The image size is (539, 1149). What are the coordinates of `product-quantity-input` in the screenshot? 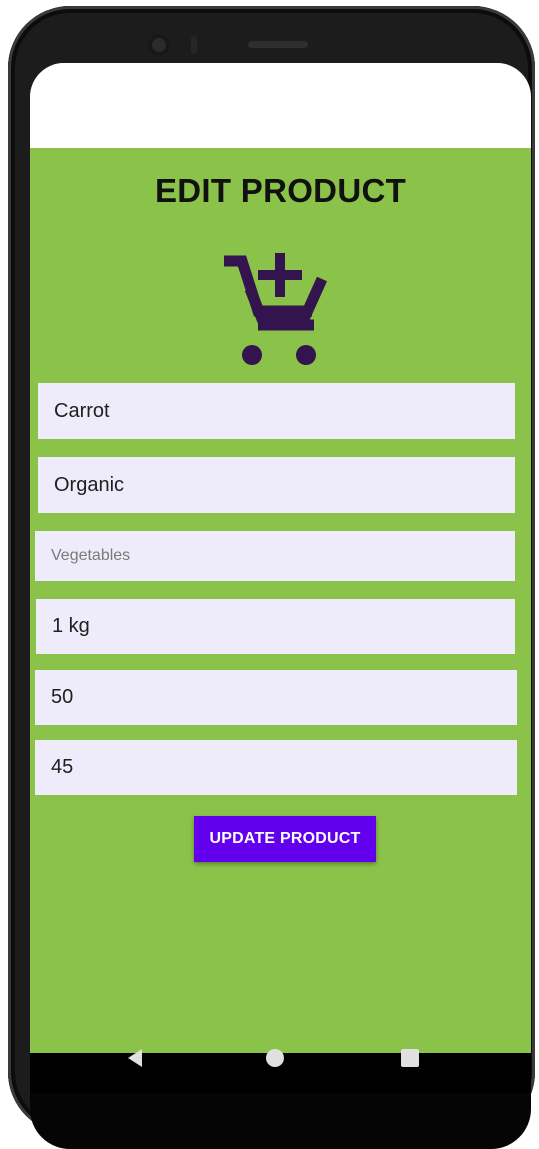 It's located at (283, 626).